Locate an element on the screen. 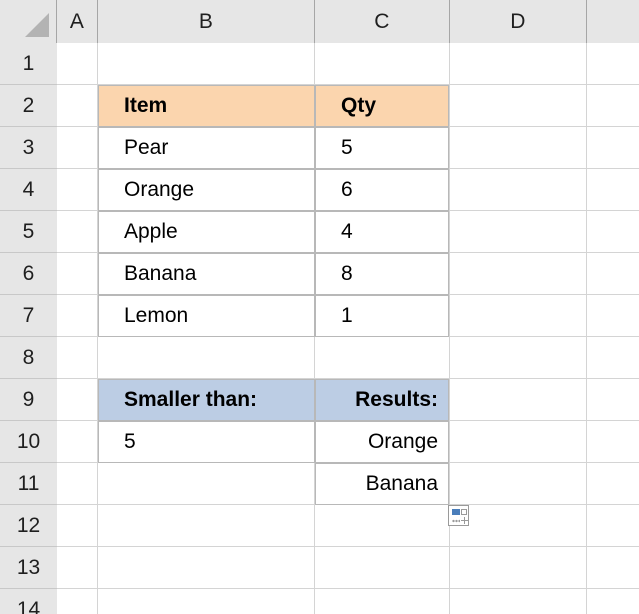 The image size is (639, 614). table-cell-qty: 8 is located at coordinates (382, 274).